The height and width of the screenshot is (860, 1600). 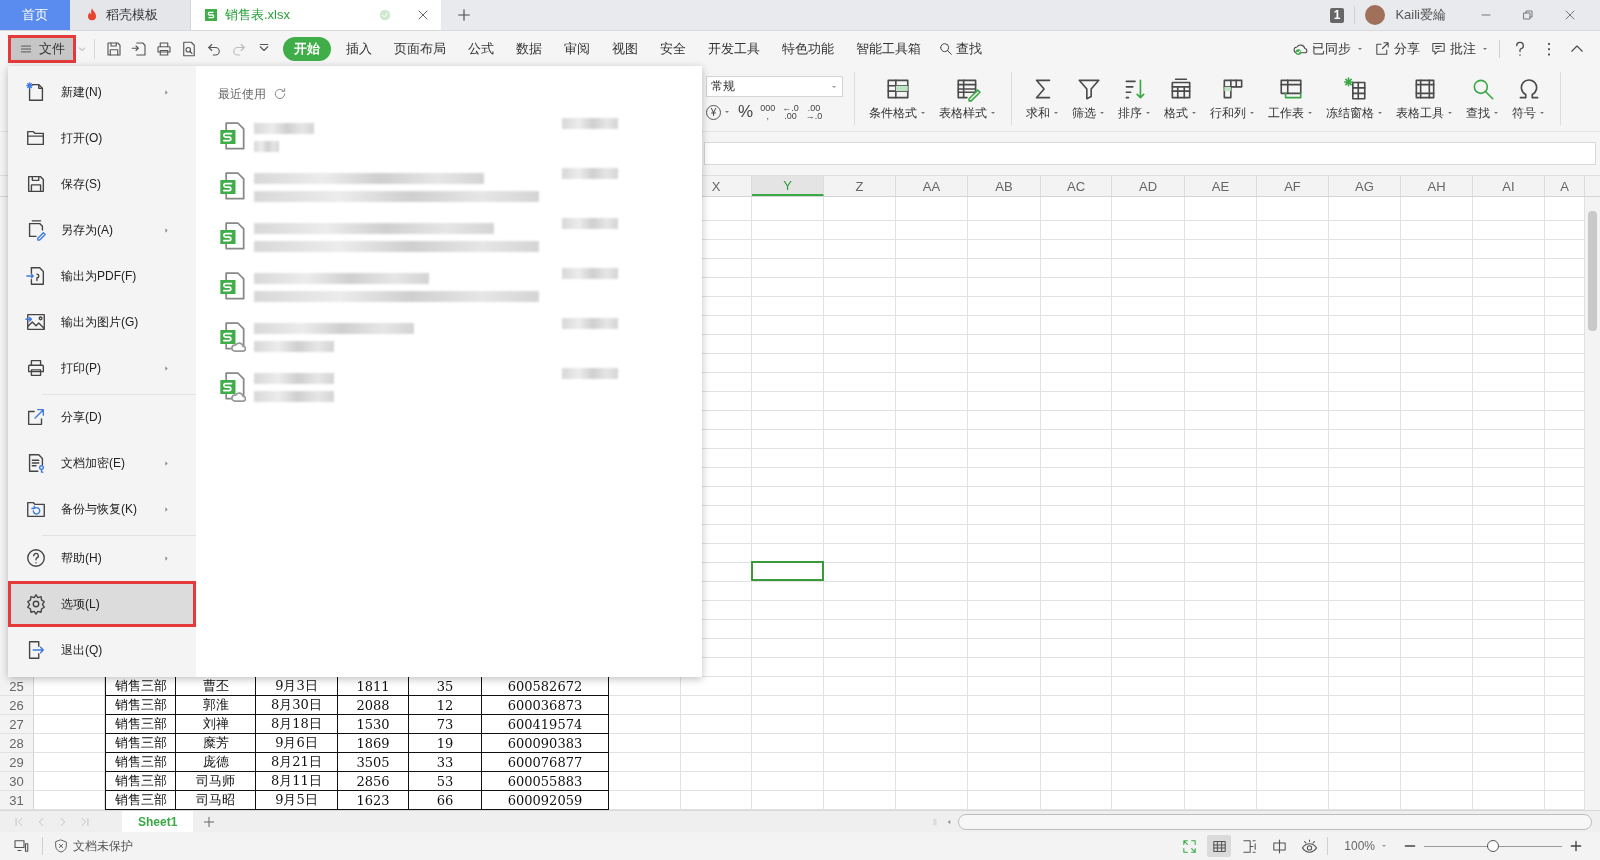 What do you see at coordinates (216, 724) in the screenshot?
I see `table-cell: 刘禅` at bounding box center [216, 724].